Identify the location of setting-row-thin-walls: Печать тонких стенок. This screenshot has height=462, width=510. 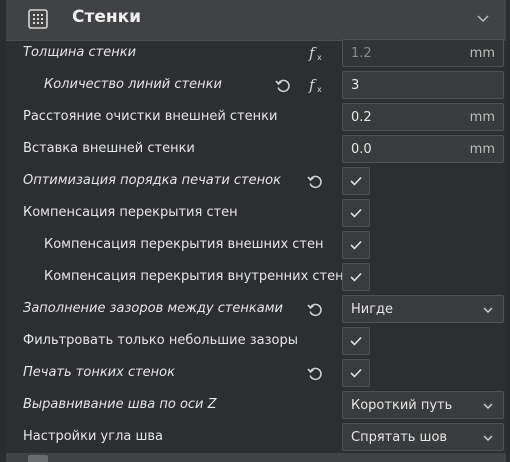
(256, 373).